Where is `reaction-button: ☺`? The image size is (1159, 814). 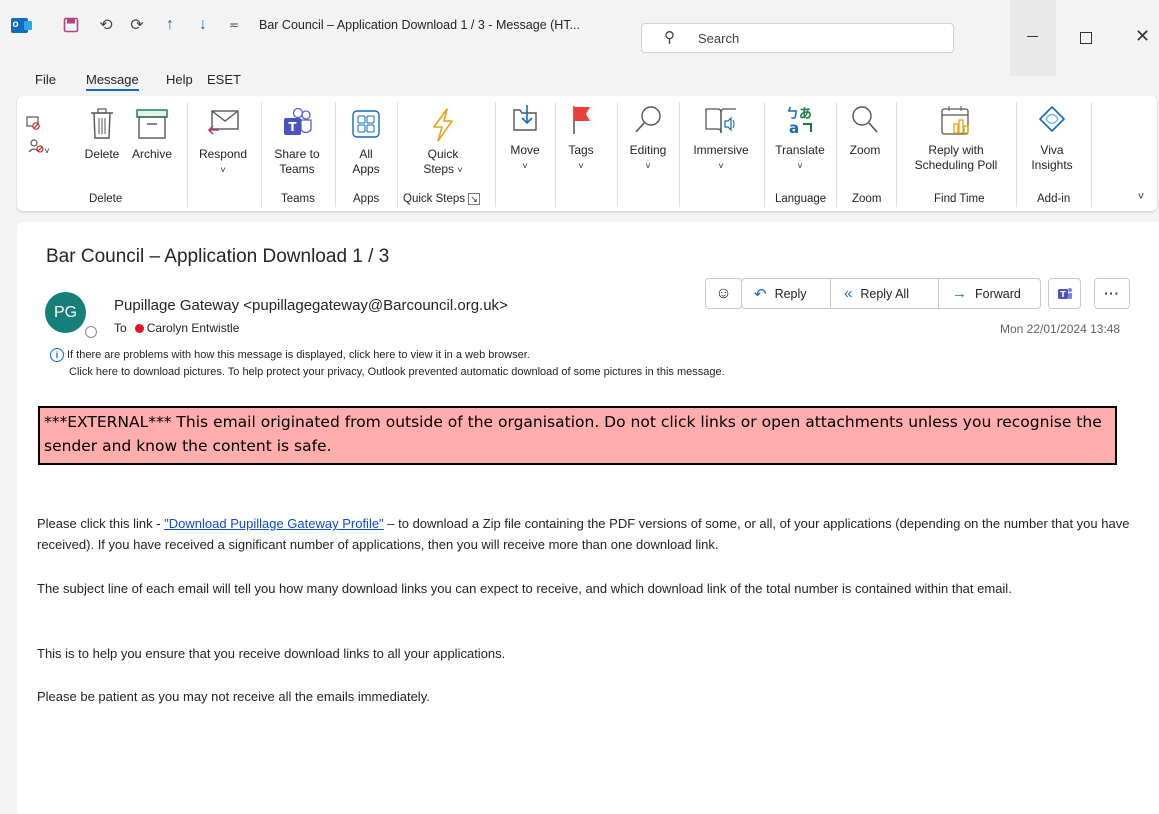 reaction-button: ☺ is located at coordinates (723, 293).